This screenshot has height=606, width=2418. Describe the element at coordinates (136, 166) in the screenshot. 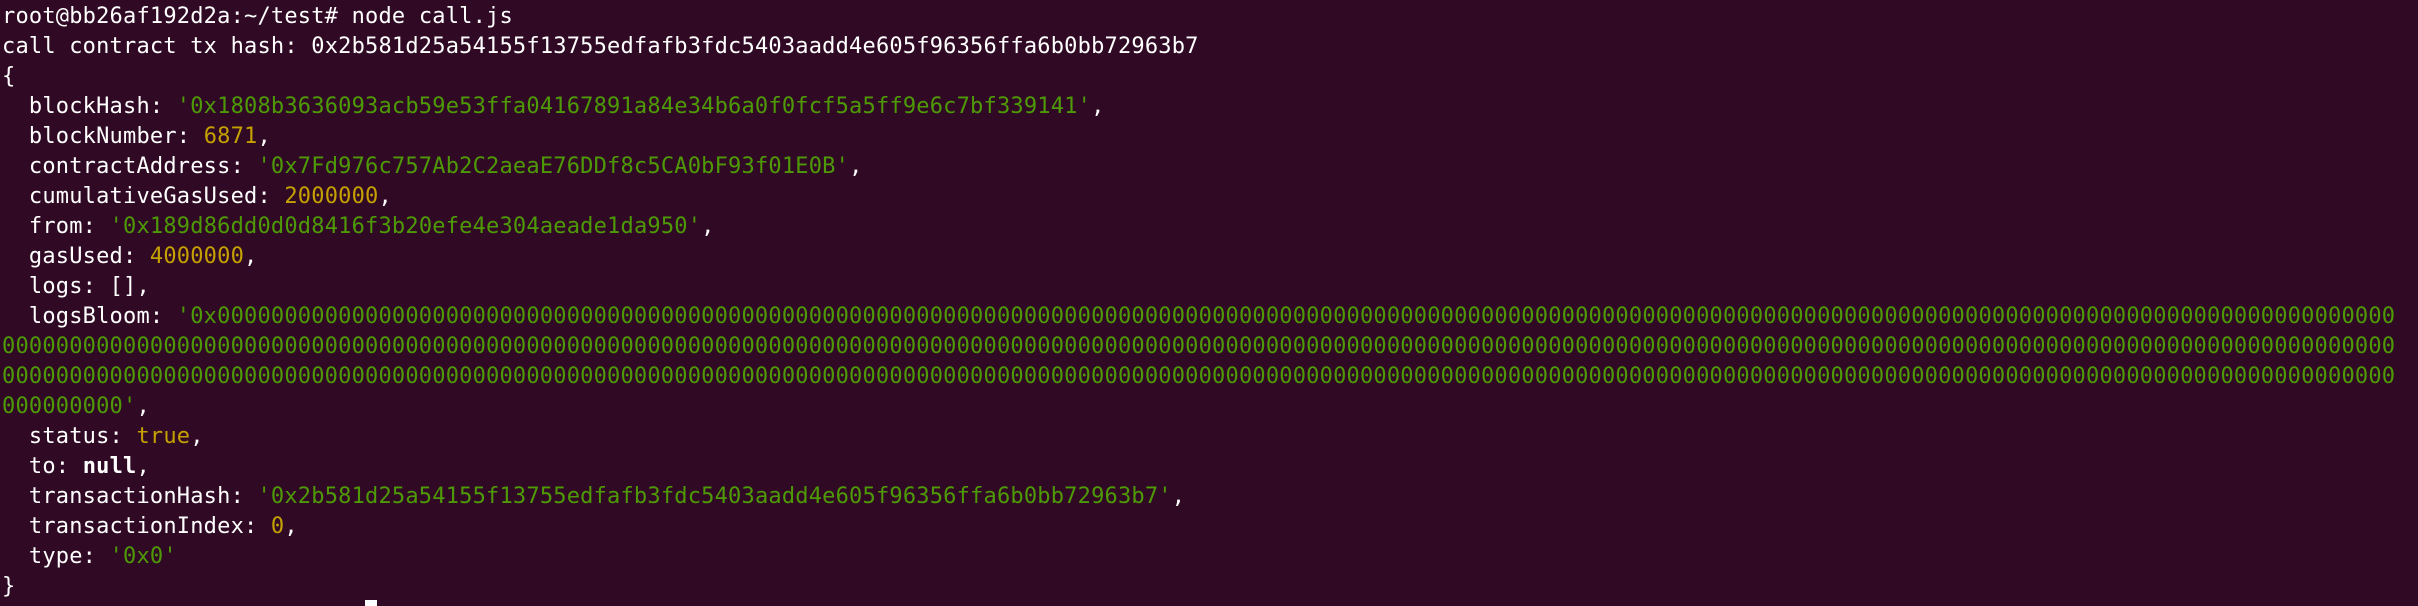

I see `field-key: contractAddress:` at that location.